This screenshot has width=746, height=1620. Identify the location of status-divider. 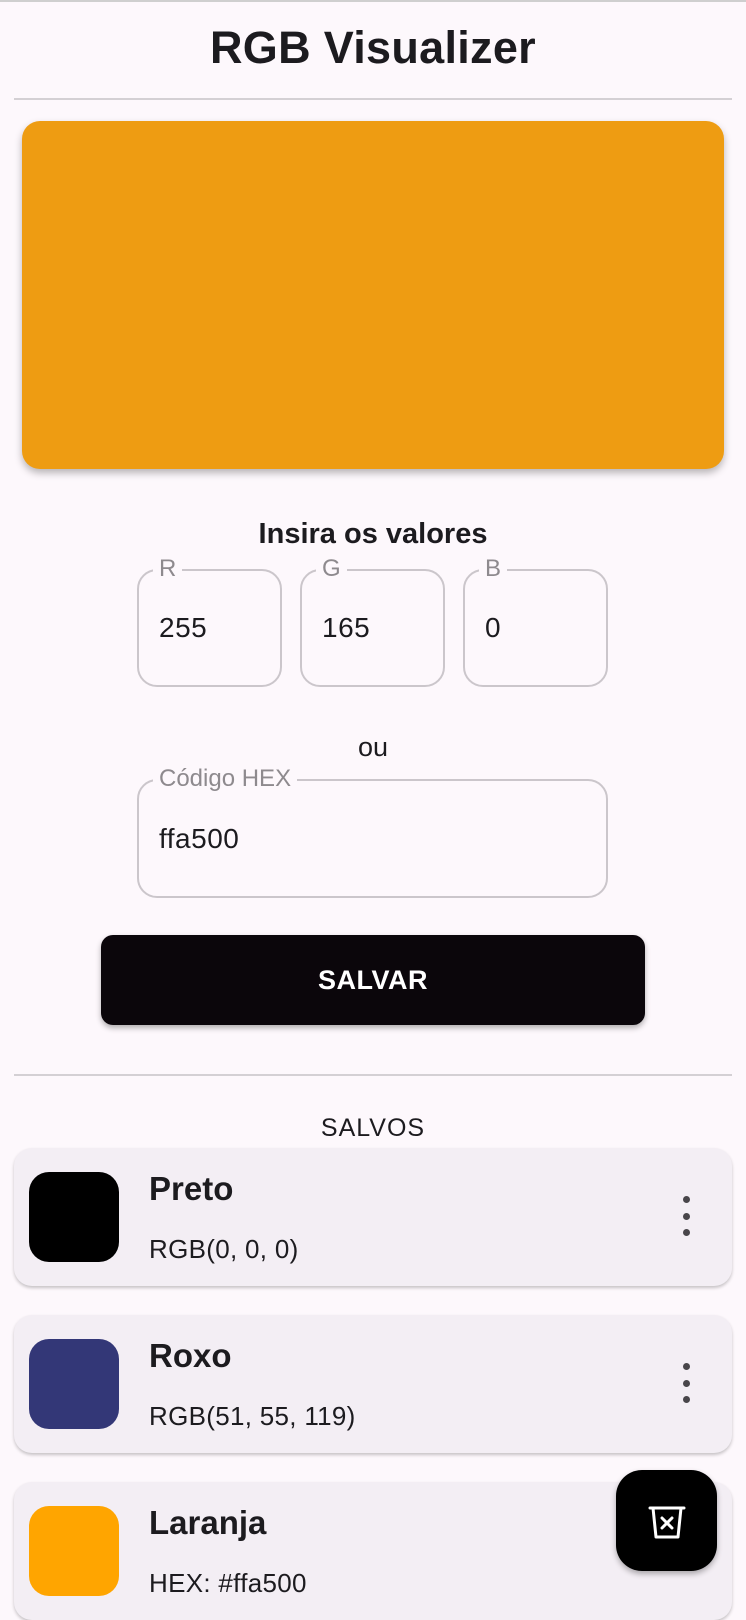
(373, 1).